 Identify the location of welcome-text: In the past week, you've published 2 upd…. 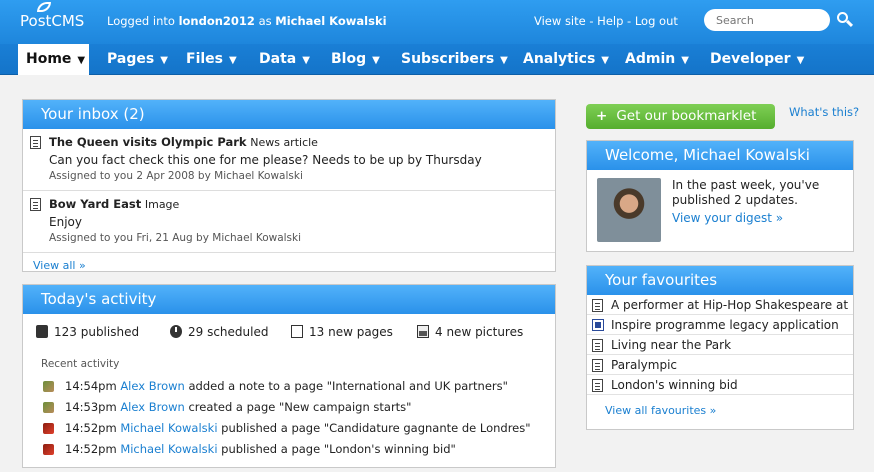
(746, 192).